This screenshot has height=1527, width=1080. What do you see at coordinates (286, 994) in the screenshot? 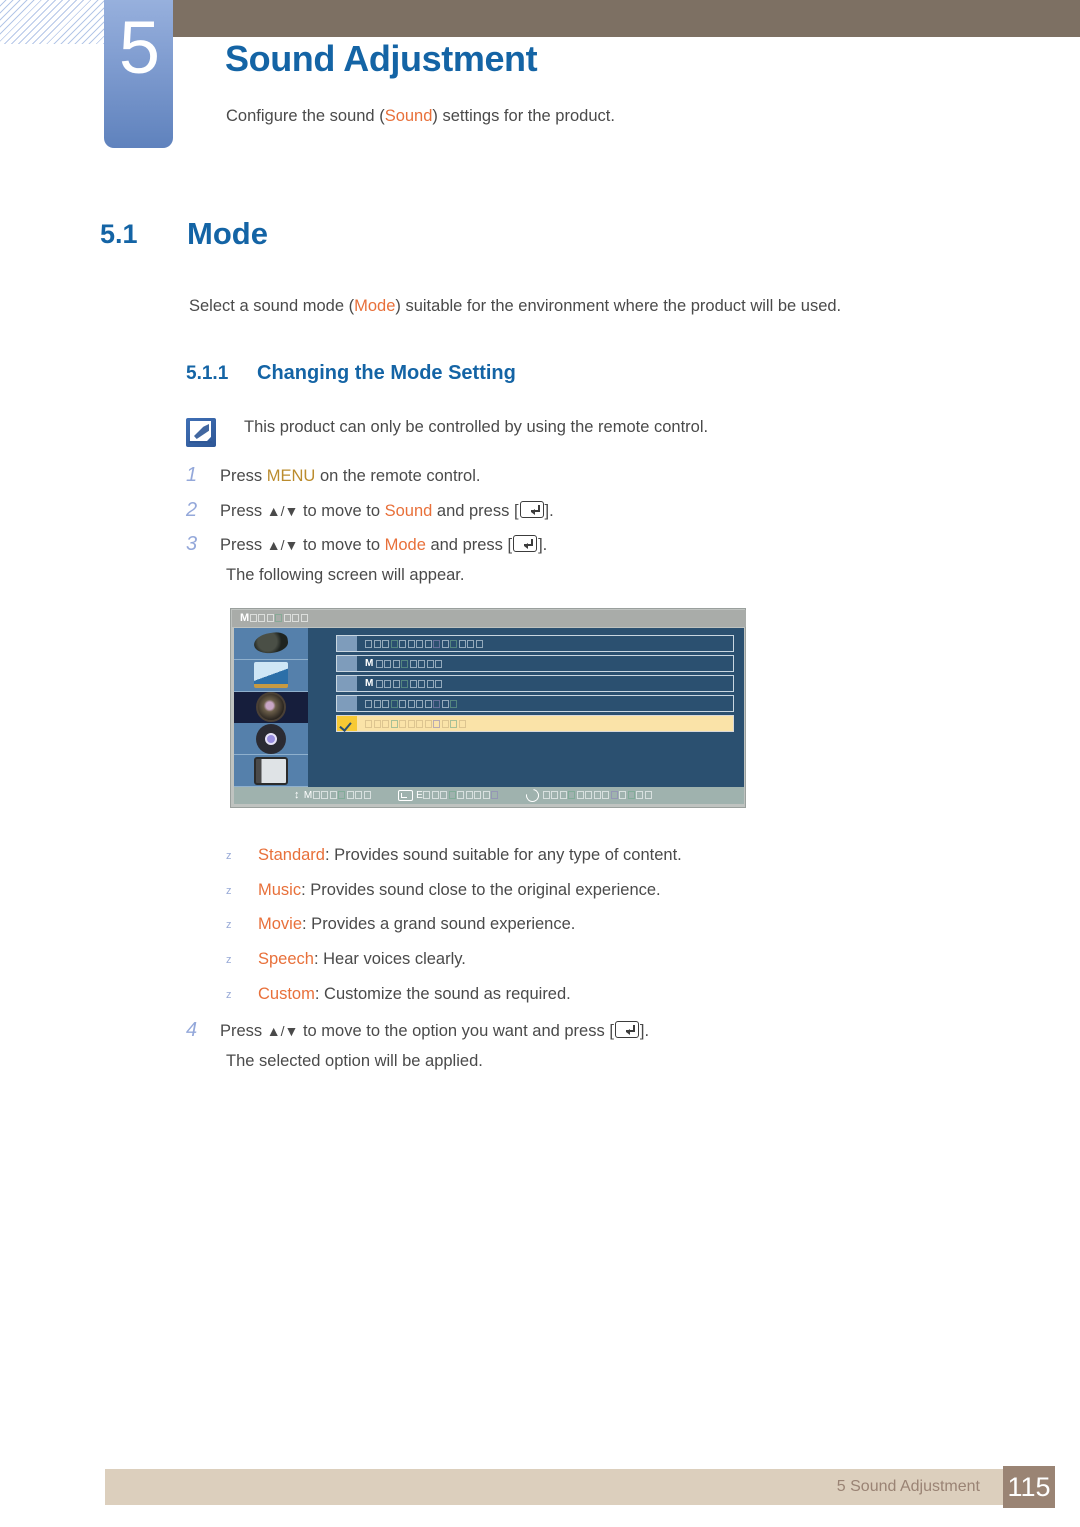
I see `mode-name: Custom` at bounding box center [286, 994].